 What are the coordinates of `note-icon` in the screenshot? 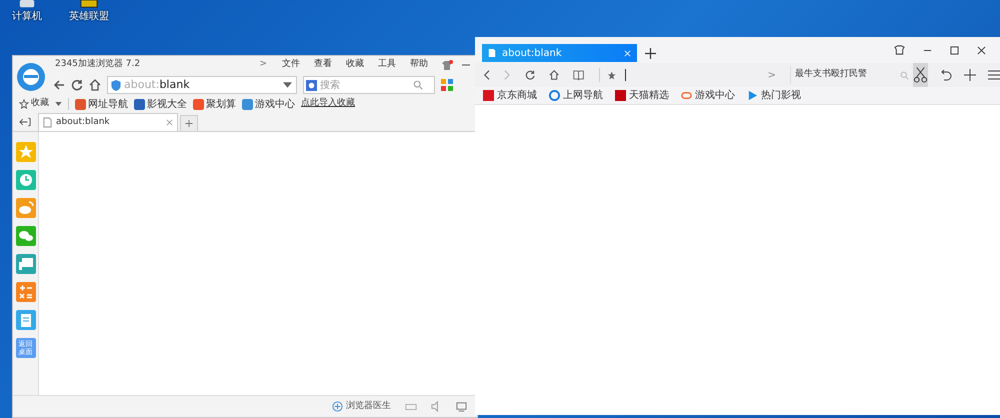 It's located at (26, 320).